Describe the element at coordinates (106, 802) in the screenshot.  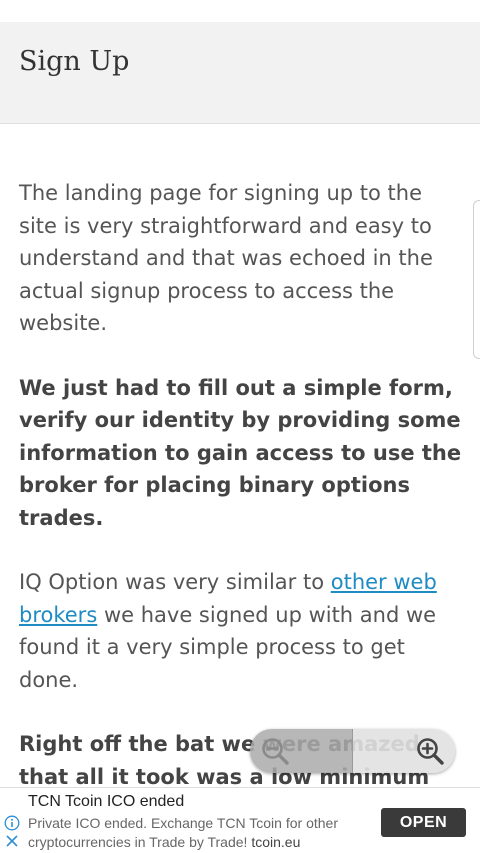
I see `ad-title: TCN Tcoin ICO ended` at that location.